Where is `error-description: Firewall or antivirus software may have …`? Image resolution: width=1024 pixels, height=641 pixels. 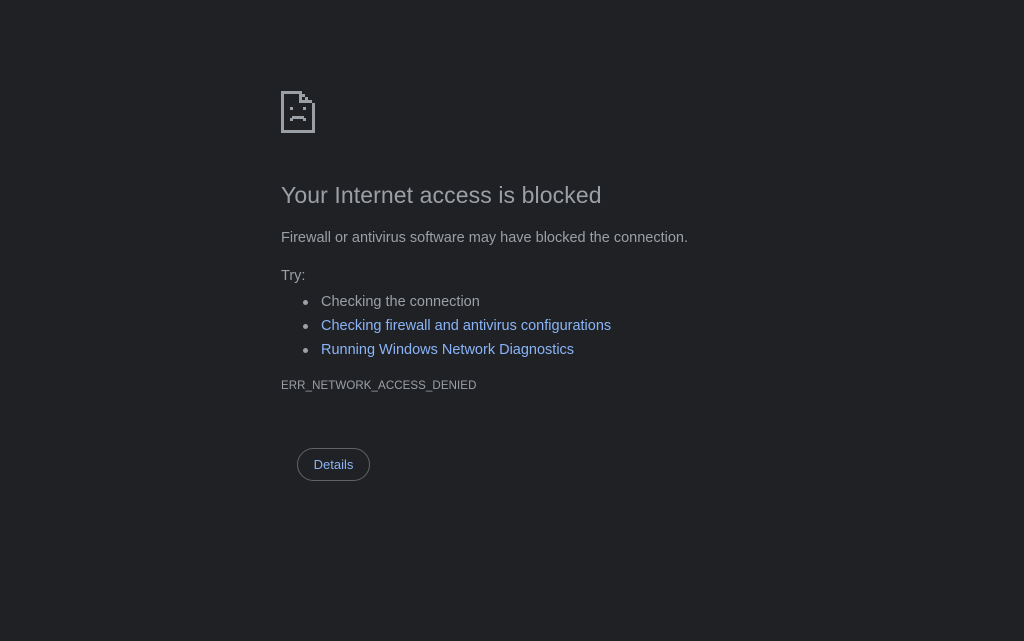
error-description: Firewall or antivirus software may have … is located at coordinates (484, 238).